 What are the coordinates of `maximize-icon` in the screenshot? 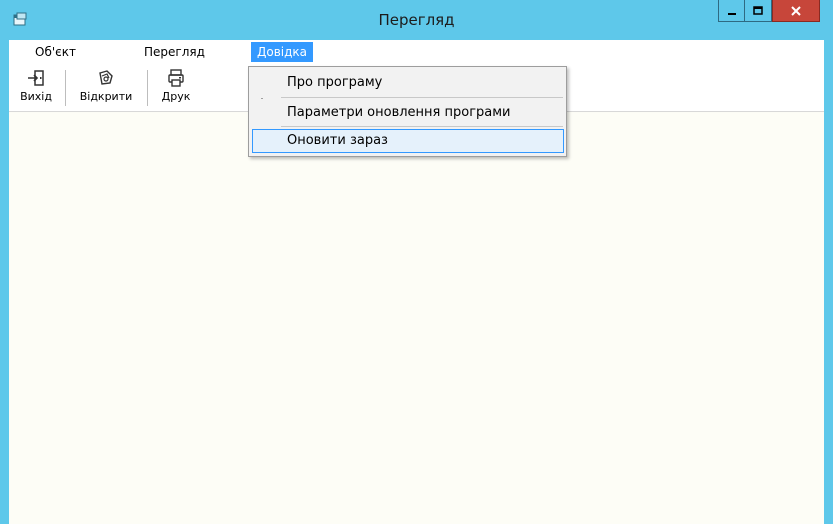 It's located at (758, 10).